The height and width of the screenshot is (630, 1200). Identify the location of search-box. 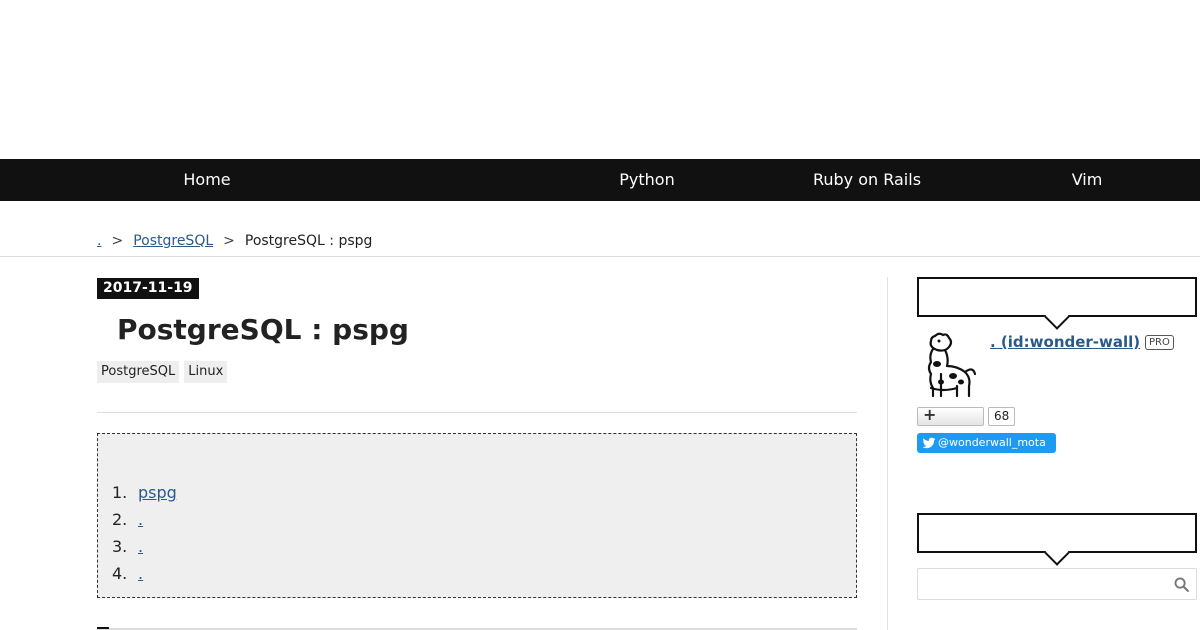
(1057, 584).